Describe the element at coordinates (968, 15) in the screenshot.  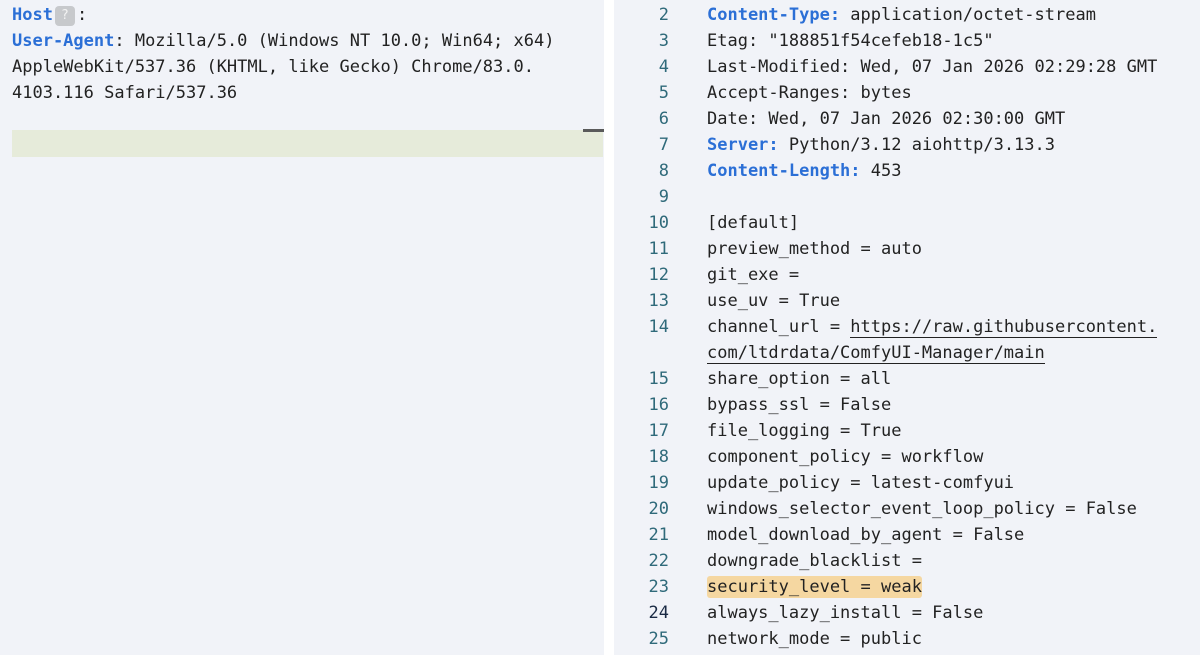
I see `code-text: application/octet-stream` at that location.